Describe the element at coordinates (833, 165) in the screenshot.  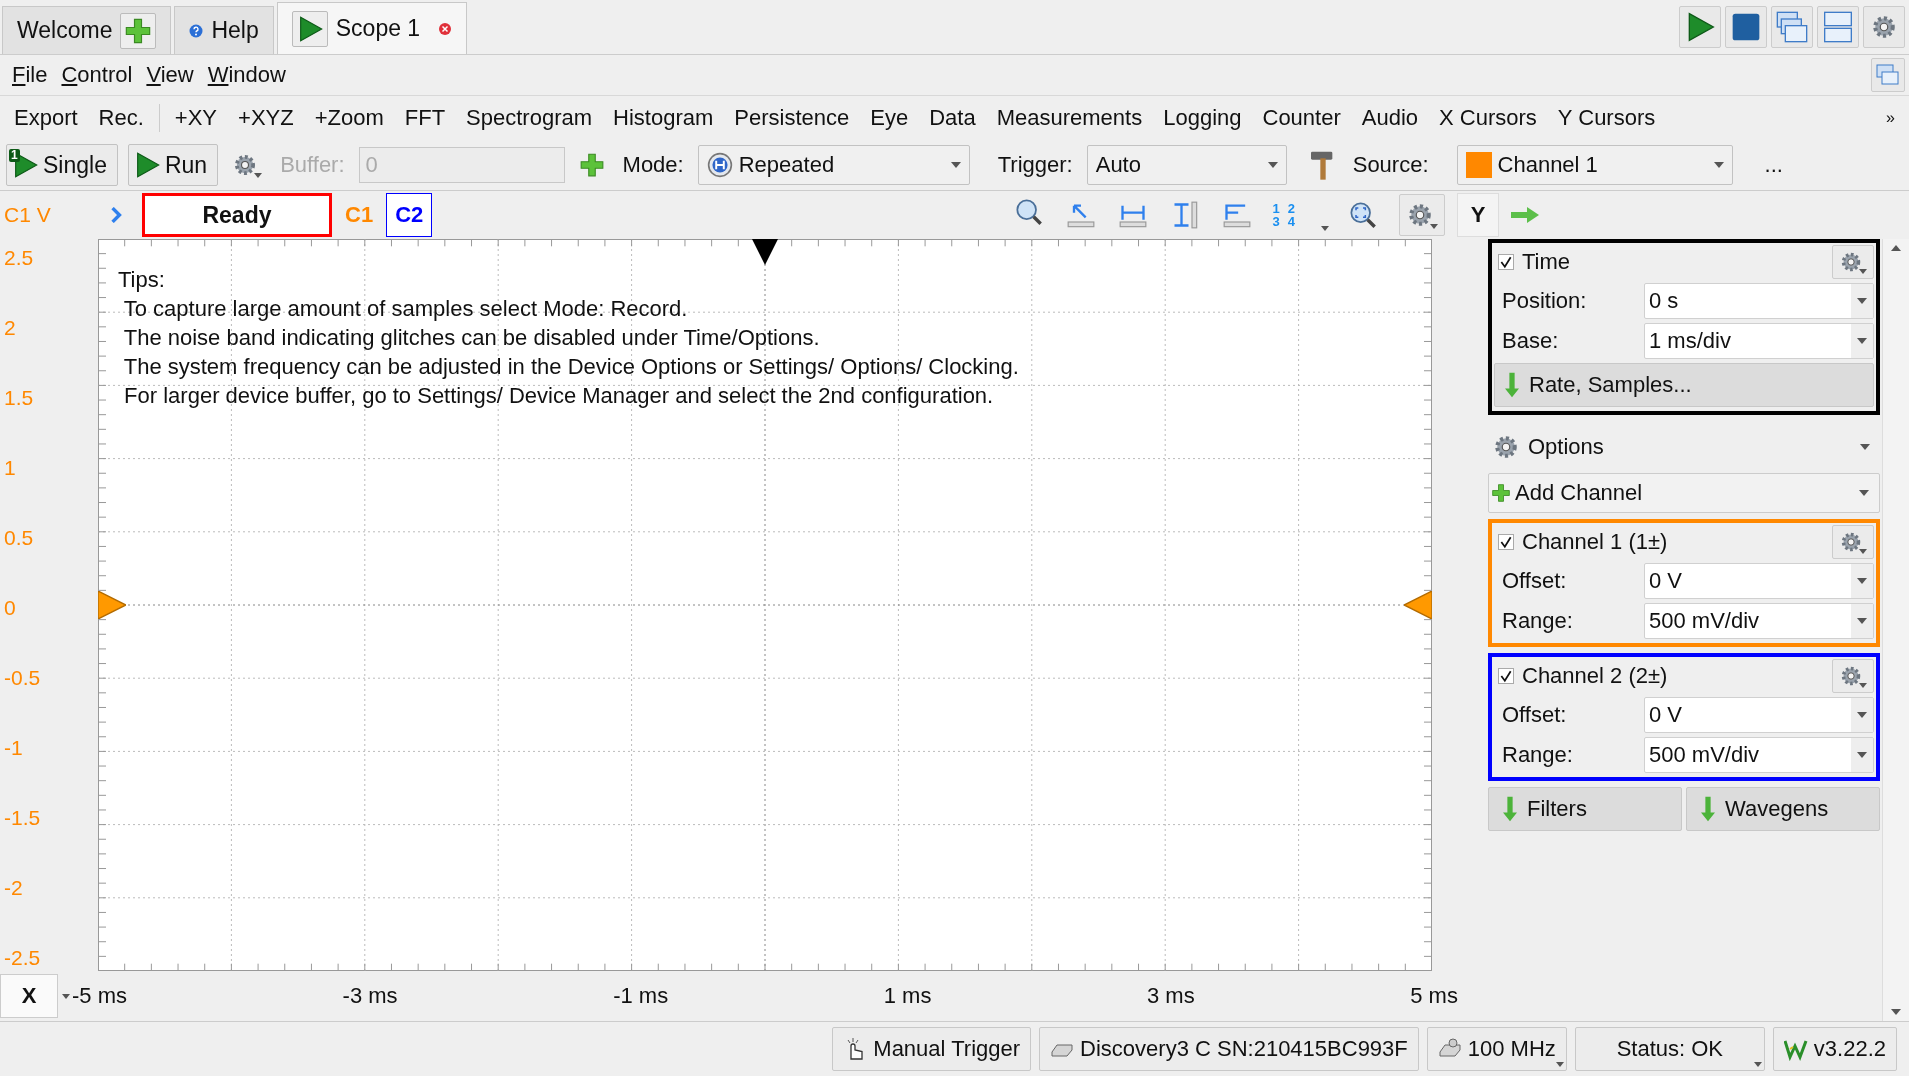
I see `mode-dropdown: Repeated` at that location.